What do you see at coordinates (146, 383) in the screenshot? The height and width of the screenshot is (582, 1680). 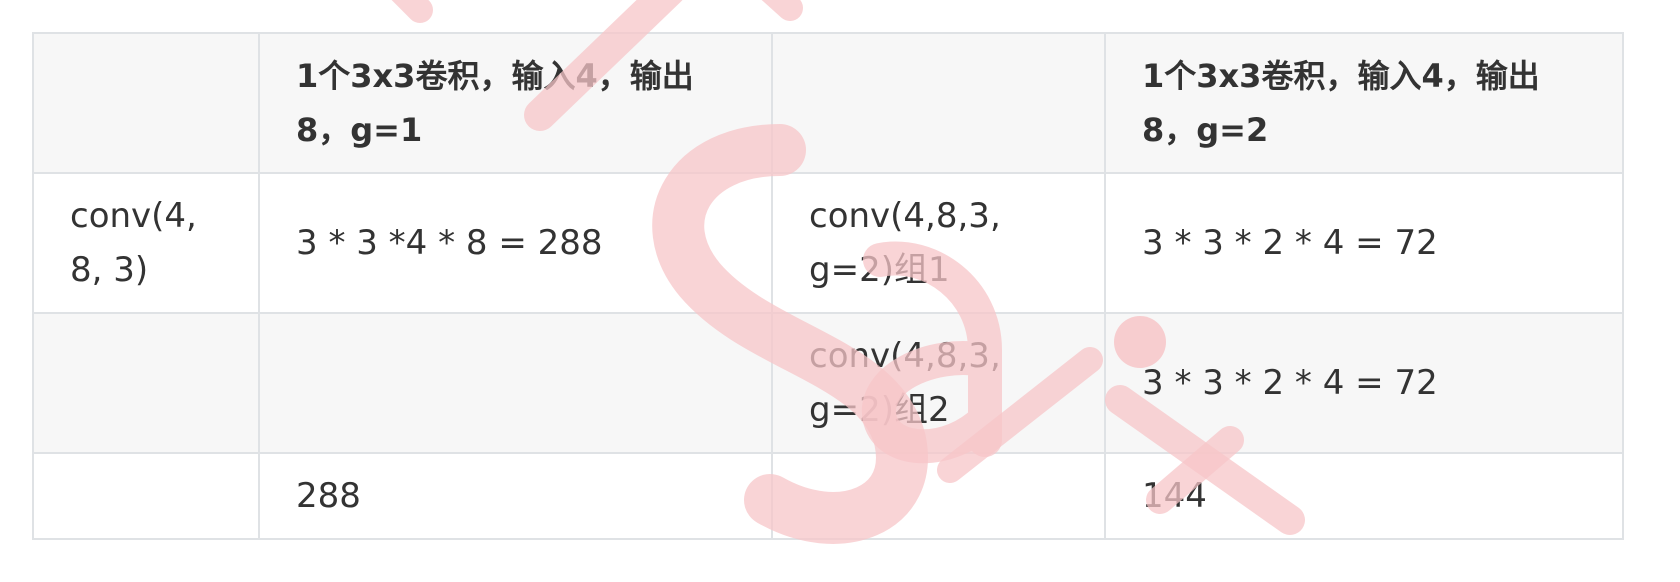 I see `row2-label-cell` at bounding box center [146, 383].